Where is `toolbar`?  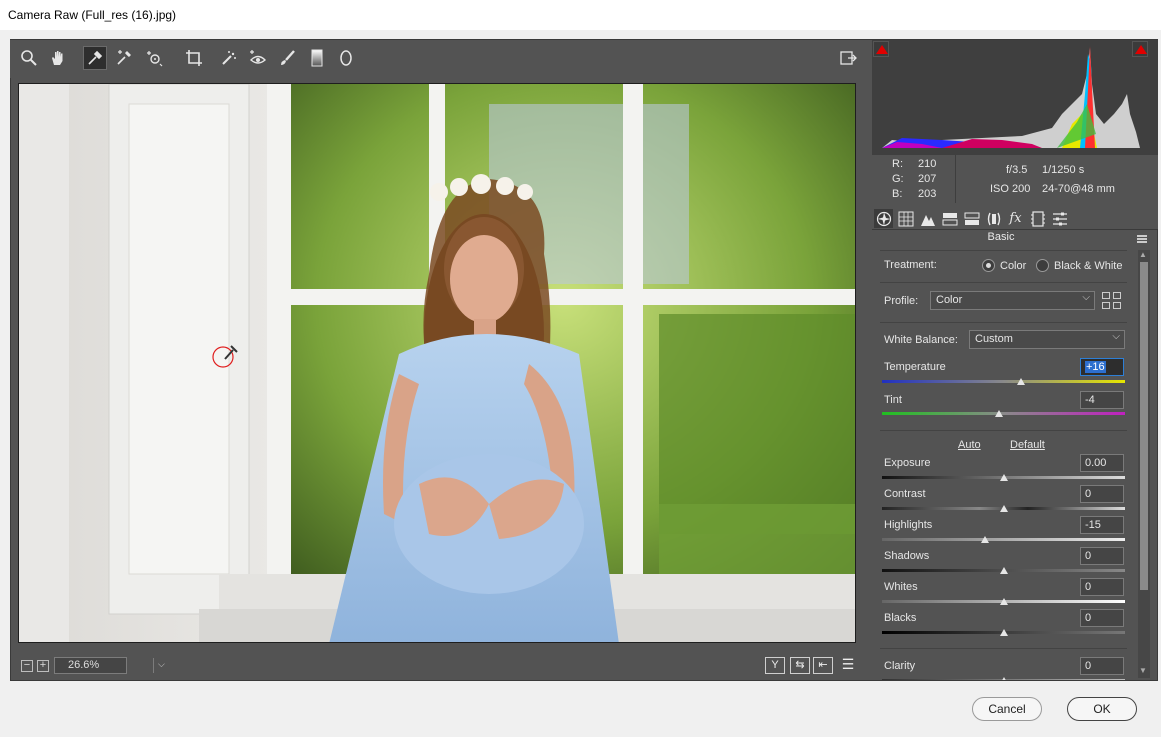 toolbar is located at coordinates (439, 59).